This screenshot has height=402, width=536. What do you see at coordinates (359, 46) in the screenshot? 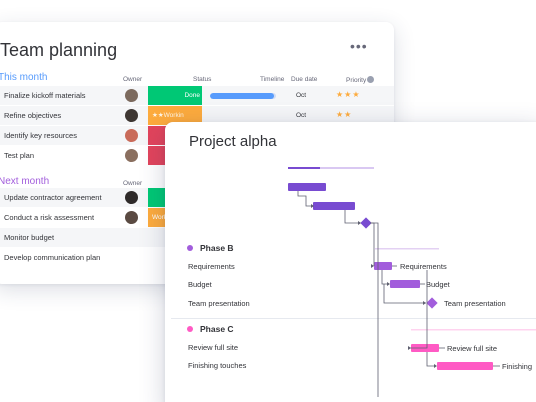
I see `more-options-icon: •••` at bounding box center [359, 46].